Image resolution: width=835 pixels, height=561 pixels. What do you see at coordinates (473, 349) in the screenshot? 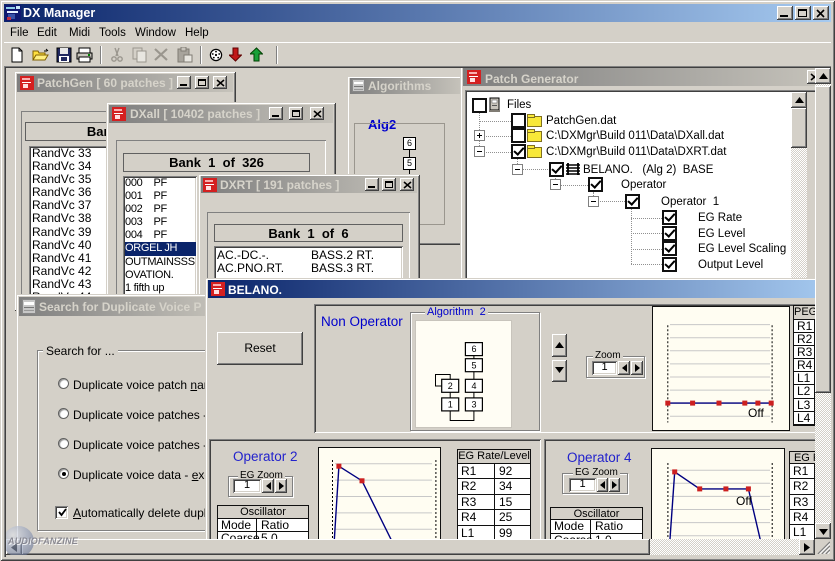
I see `svg-text: 6` at bounding box center [473, 349].